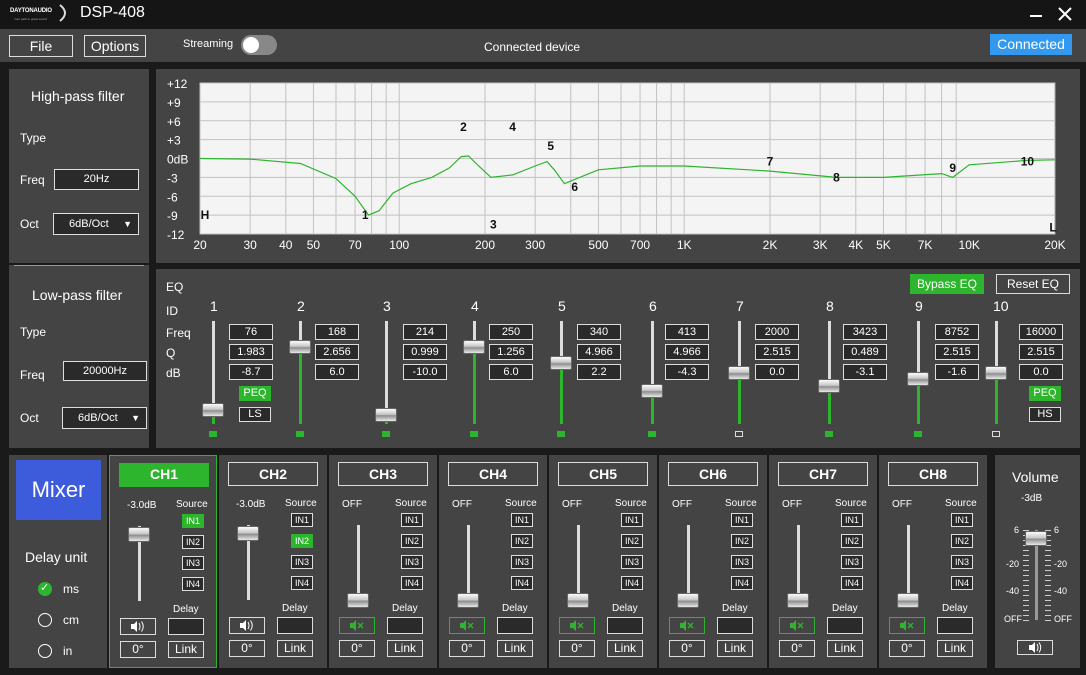 This screenshot has width=1086, height=675. What do you see at coordinates (865, 332) in the screenshot?
I see `eq-band-freq-input: 3423` at bounding box center [865, 332].